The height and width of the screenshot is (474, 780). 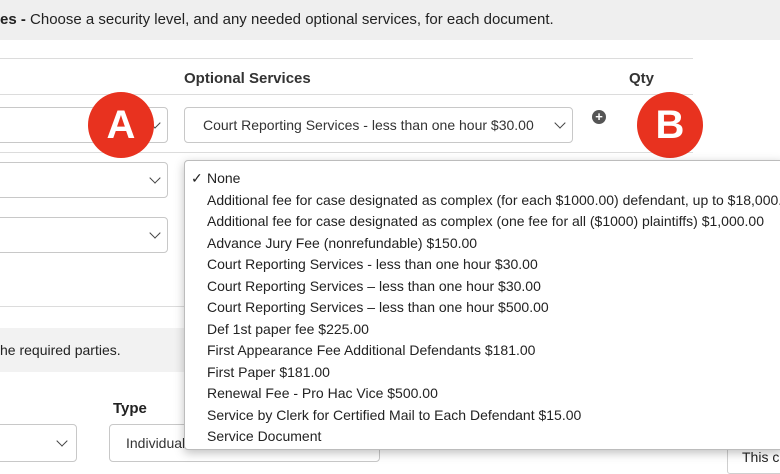 What do you see at coordinates (482, 244) in the screenshot?
I see `dropdown-option: Advance Jury Fee (nonrefundable) $150.00` at bounding box center [482, 244].